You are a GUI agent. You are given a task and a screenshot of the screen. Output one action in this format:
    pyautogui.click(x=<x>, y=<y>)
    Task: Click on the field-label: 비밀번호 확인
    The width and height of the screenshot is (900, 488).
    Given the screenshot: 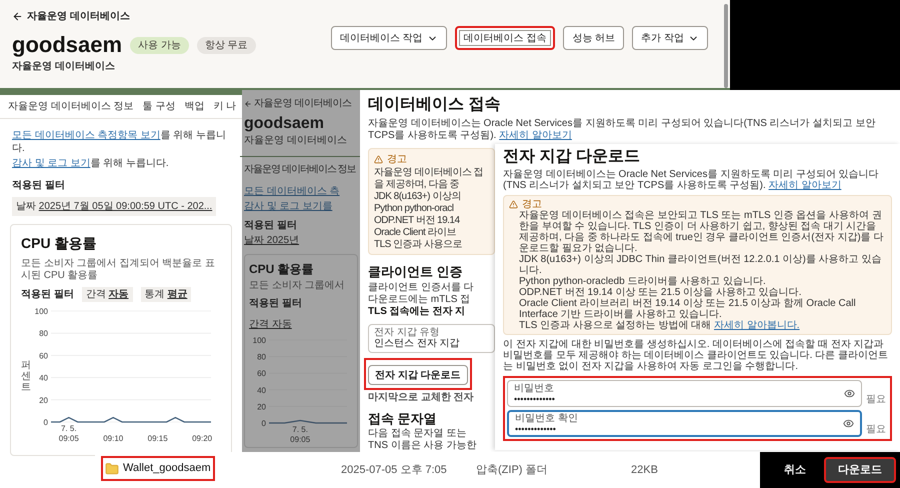 What is the action you would take?
    pyautogui.click(x=546, y=418)
    